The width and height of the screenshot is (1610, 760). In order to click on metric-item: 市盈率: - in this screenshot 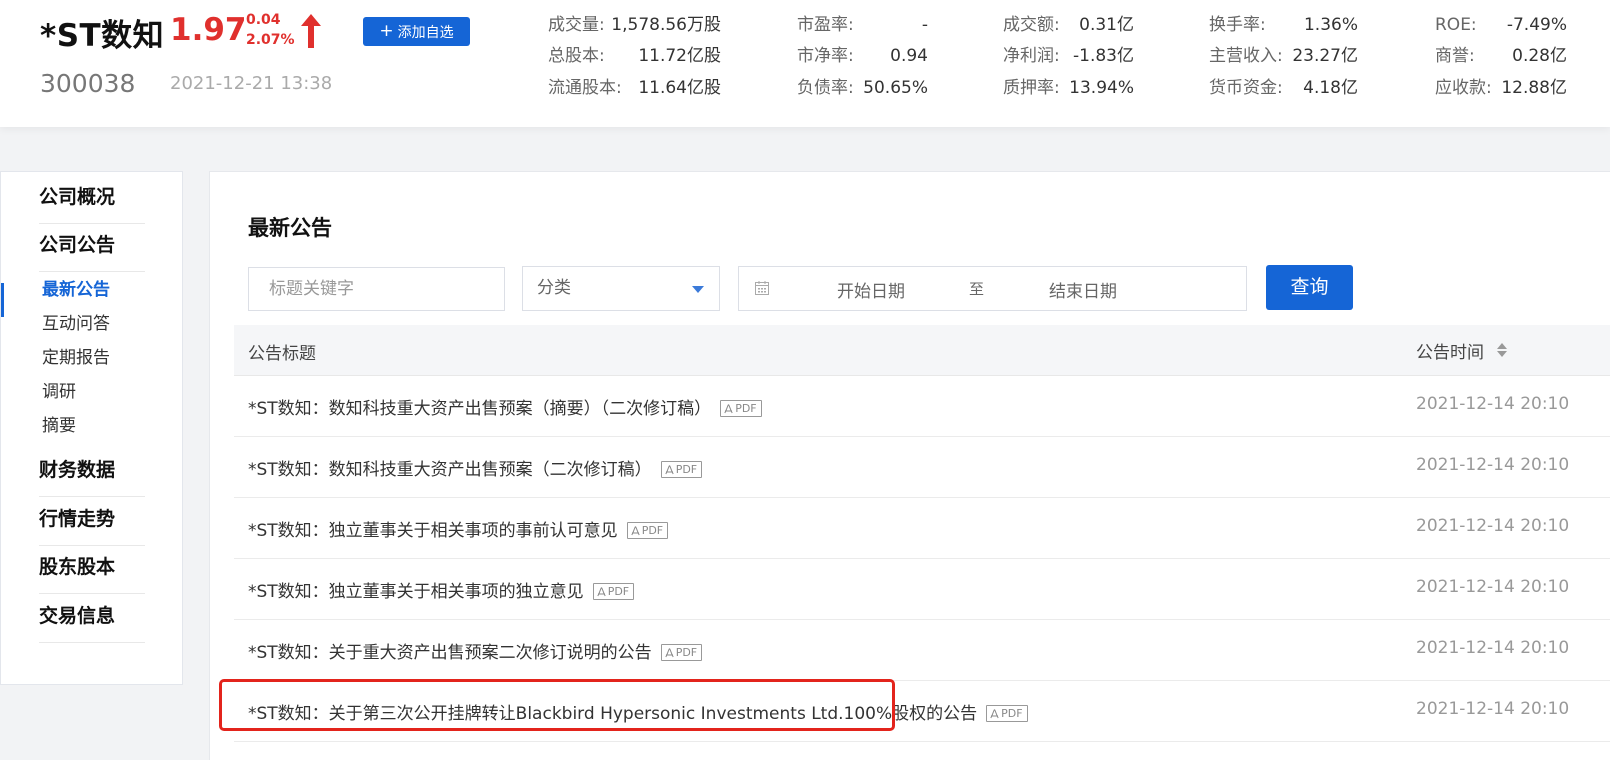, I will do `click(862, 25)`.